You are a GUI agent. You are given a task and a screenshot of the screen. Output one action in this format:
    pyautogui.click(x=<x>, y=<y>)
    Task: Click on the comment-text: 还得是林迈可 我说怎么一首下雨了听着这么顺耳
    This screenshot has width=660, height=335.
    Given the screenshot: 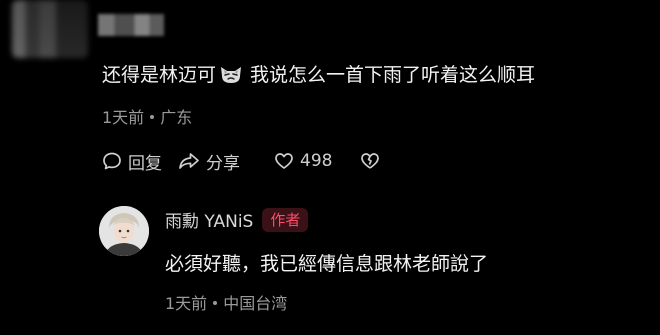 What is the action you would take?
    pyautogui.click(x=318, y=75)
    